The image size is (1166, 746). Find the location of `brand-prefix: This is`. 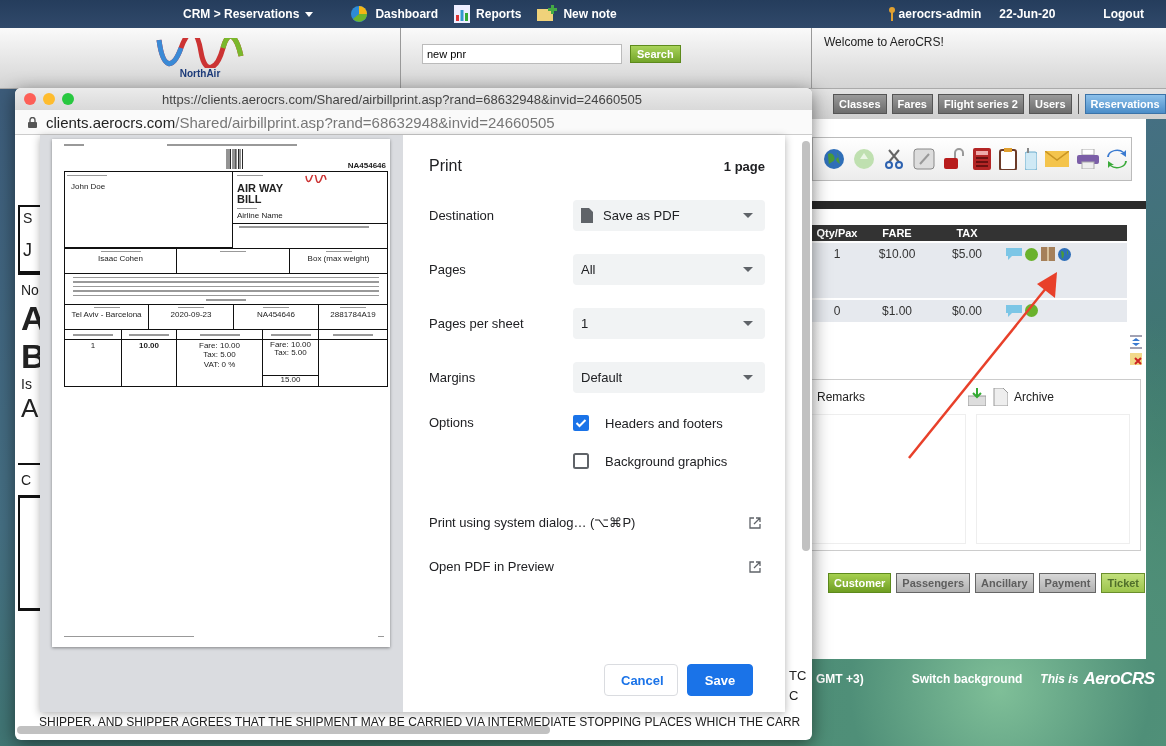

brand-prefix: This is is located at coordinates (1059, 679).